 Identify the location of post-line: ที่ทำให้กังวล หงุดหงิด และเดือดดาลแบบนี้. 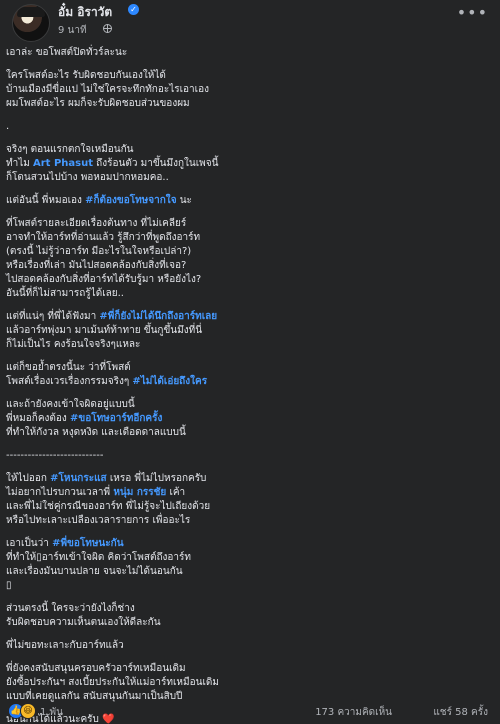
(96, 432).